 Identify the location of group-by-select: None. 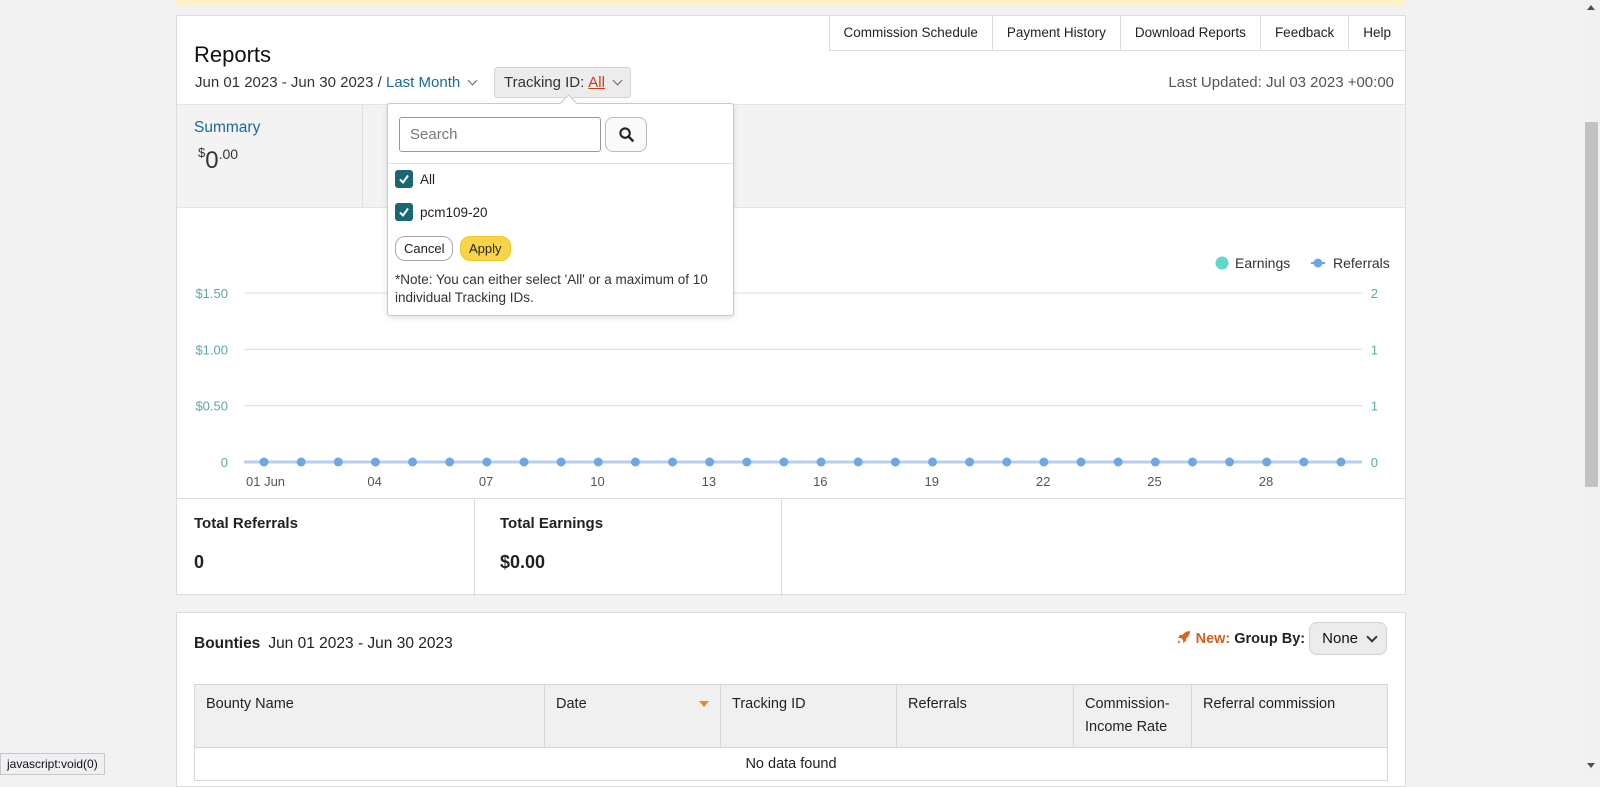
(1348, 638).